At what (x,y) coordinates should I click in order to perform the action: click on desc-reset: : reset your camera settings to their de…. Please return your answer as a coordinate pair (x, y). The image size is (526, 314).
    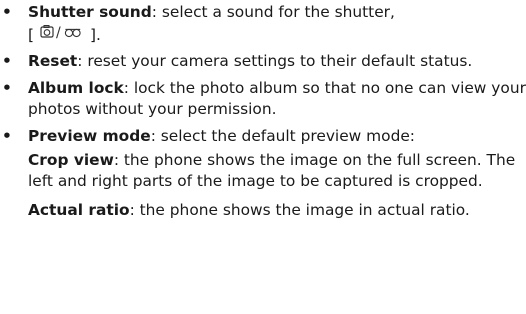
    Looking at the image, I should click on (275, 61).